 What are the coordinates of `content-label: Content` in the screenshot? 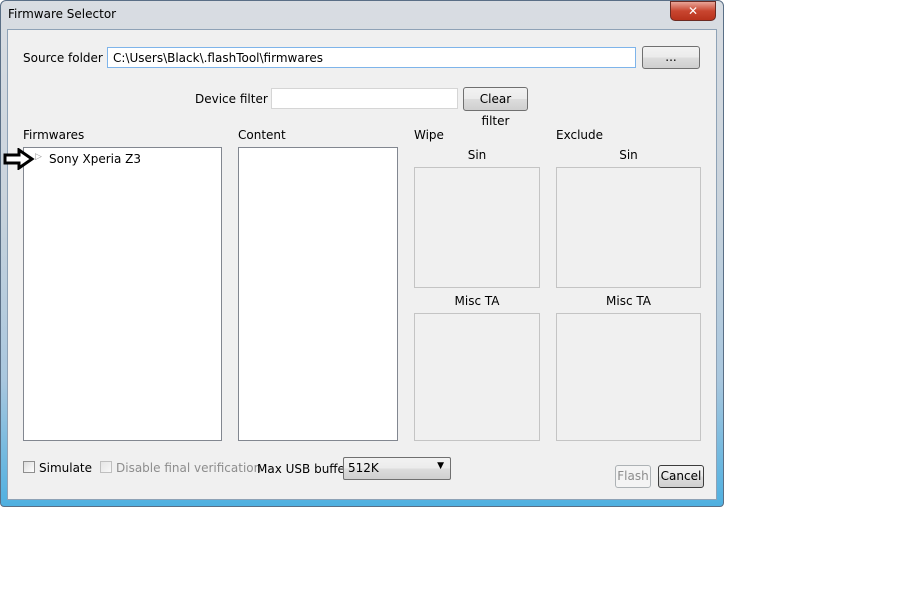 It's located at (262, 135).